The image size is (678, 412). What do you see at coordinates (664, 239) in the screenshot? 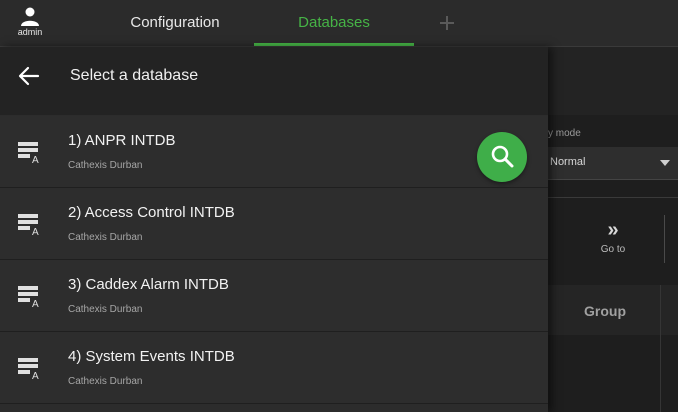
I see `toolbar-divider` at bounding box center [664, 239].